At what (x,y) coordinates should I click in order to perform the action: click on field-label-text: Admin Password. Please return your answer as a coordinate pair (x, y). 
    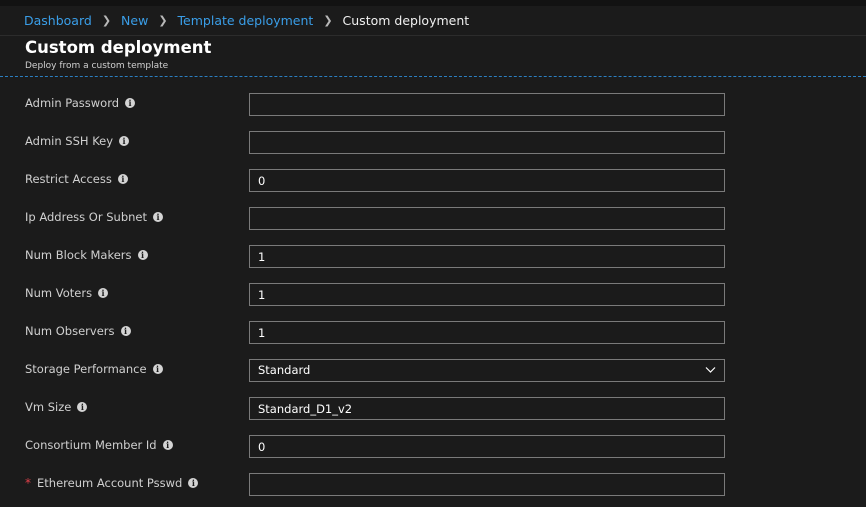
    Looking at the image, I should click on (72, 103).